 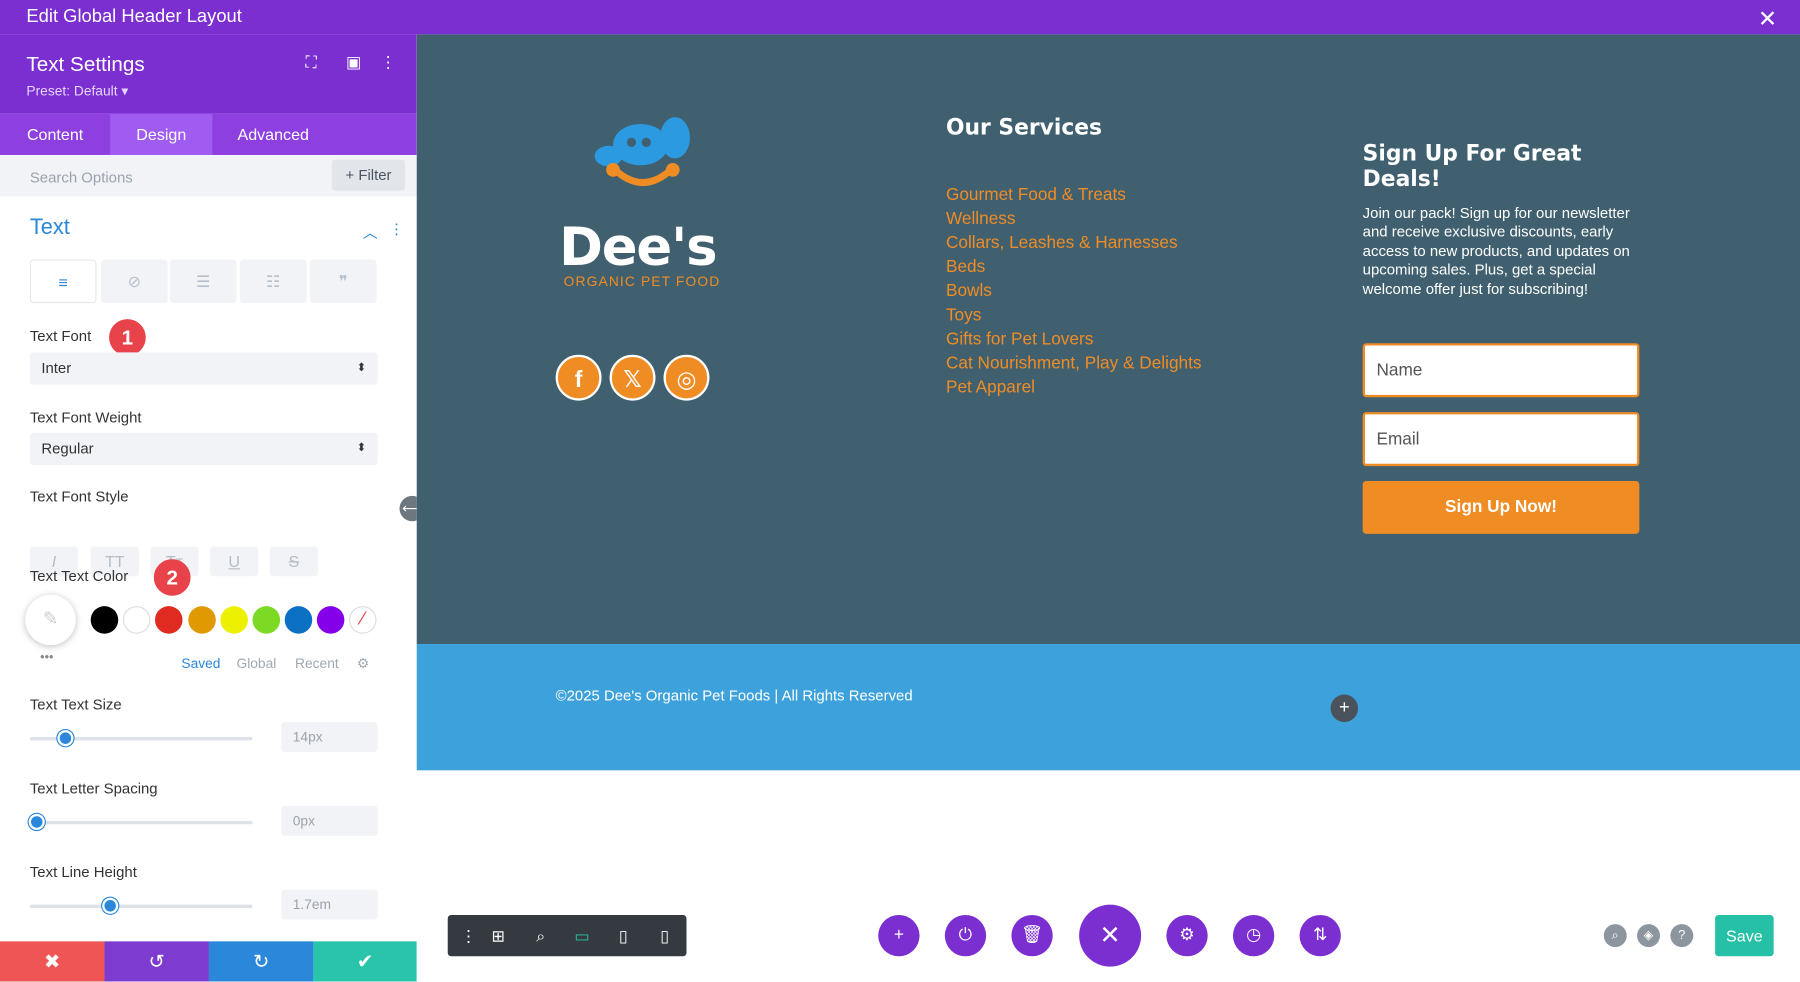 I want to click on zoom-icon: ⌕, so click(x=540, y=935).